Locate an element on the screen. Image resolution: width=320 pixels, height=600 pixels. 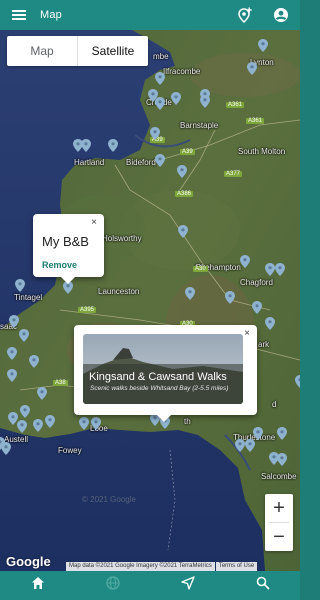
place-label: Fowey is located at coordinates (70, 450).